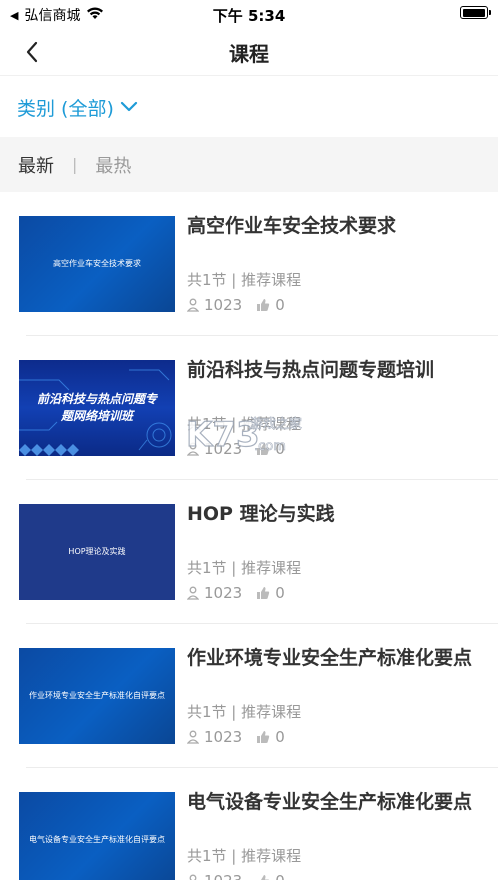  I want to click on nav-bar: 课程, so click(249, 52).